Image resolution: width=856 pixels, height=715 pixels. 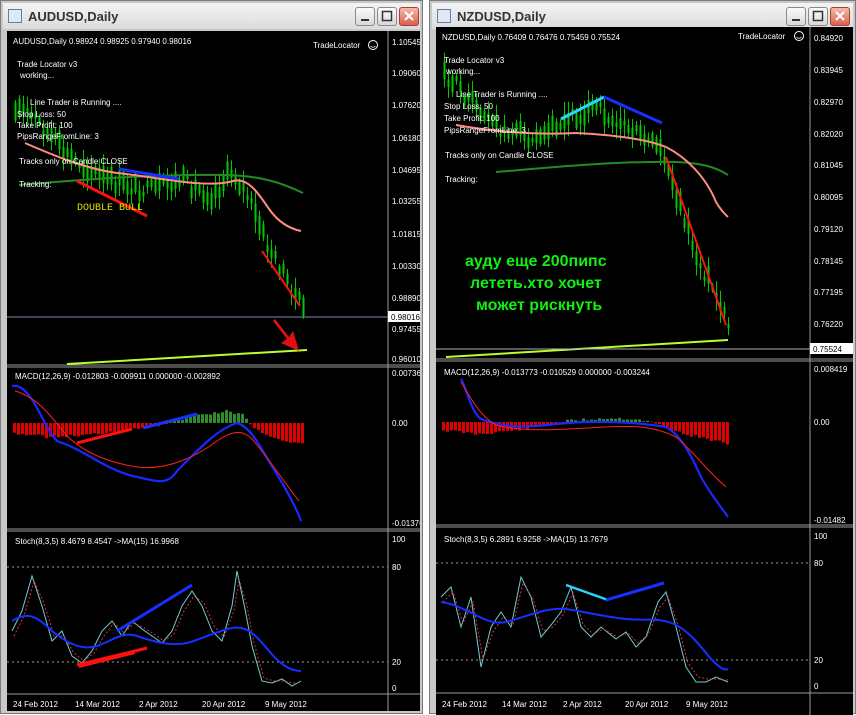 What do you see at coordinates (406, 201) in the screenshot?
I see `price-tick: 1.03255` at bounding box center [406, 201].